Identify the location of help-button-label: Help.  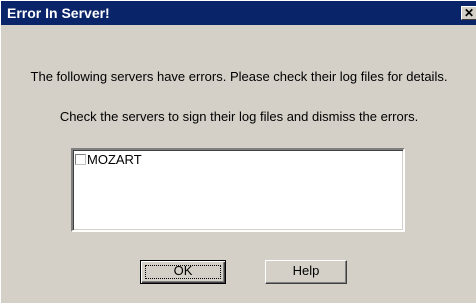
(306, 270).